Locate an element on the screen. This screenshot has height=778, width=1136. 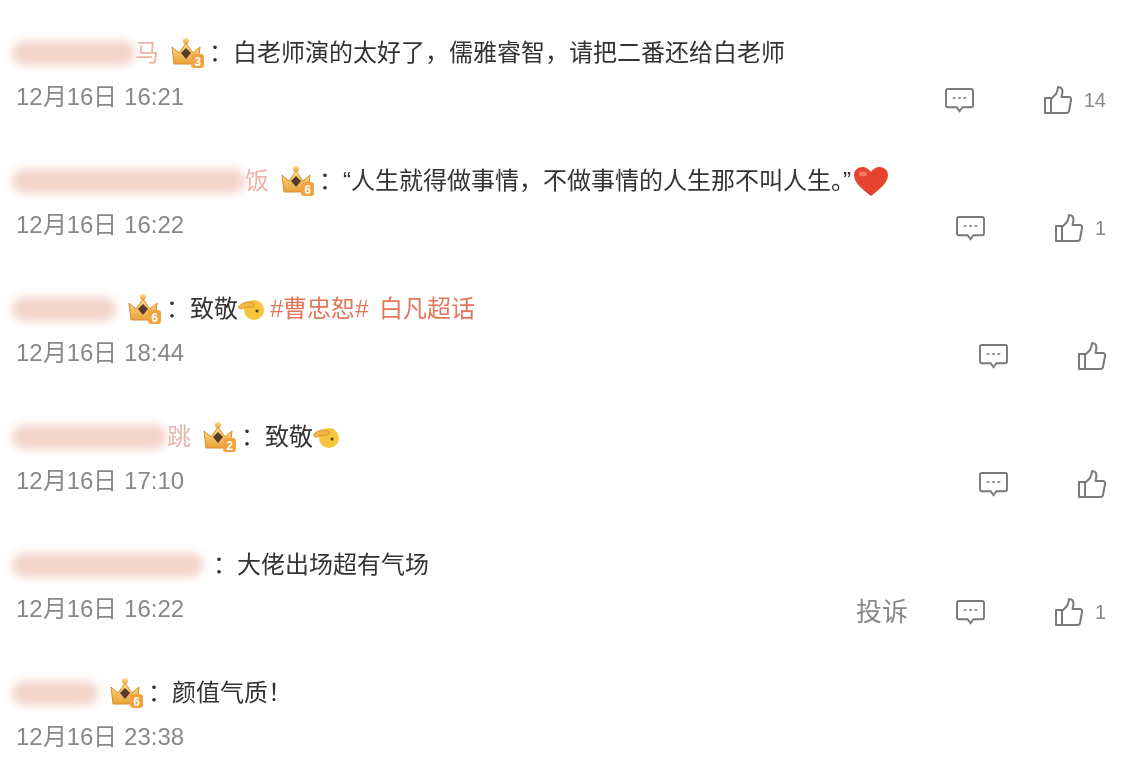
topic-link: #曹忠恕# is located at coordinates (319, 309).